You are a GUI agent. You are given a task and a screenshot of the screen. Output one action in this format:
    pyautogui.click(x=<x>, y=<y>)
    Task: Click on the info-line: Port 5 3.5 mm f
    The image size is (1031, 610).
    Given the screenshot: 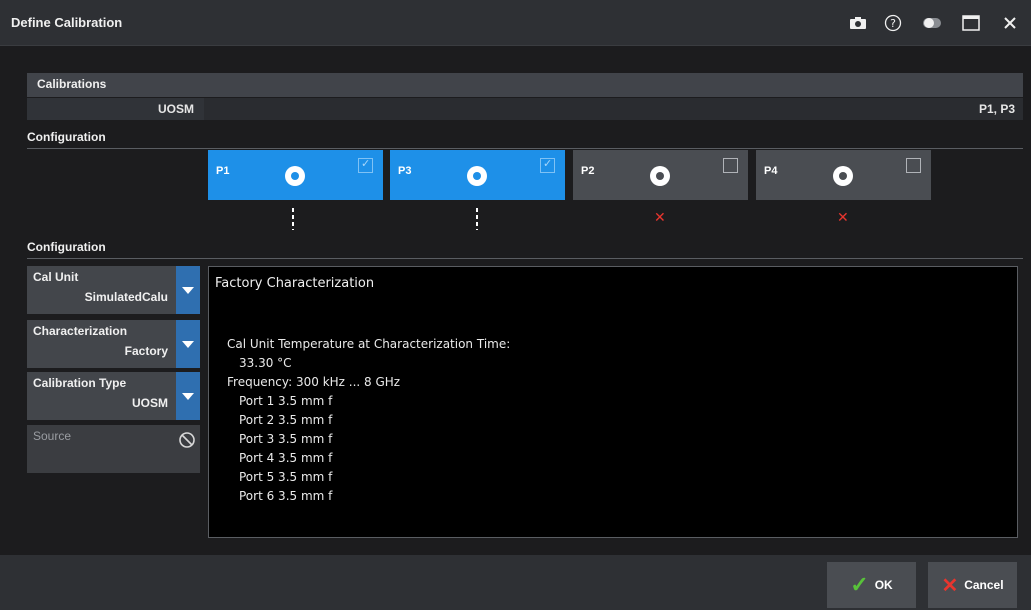 What is the action you would take?
    pyautogui.click(x=286, y=477)
    